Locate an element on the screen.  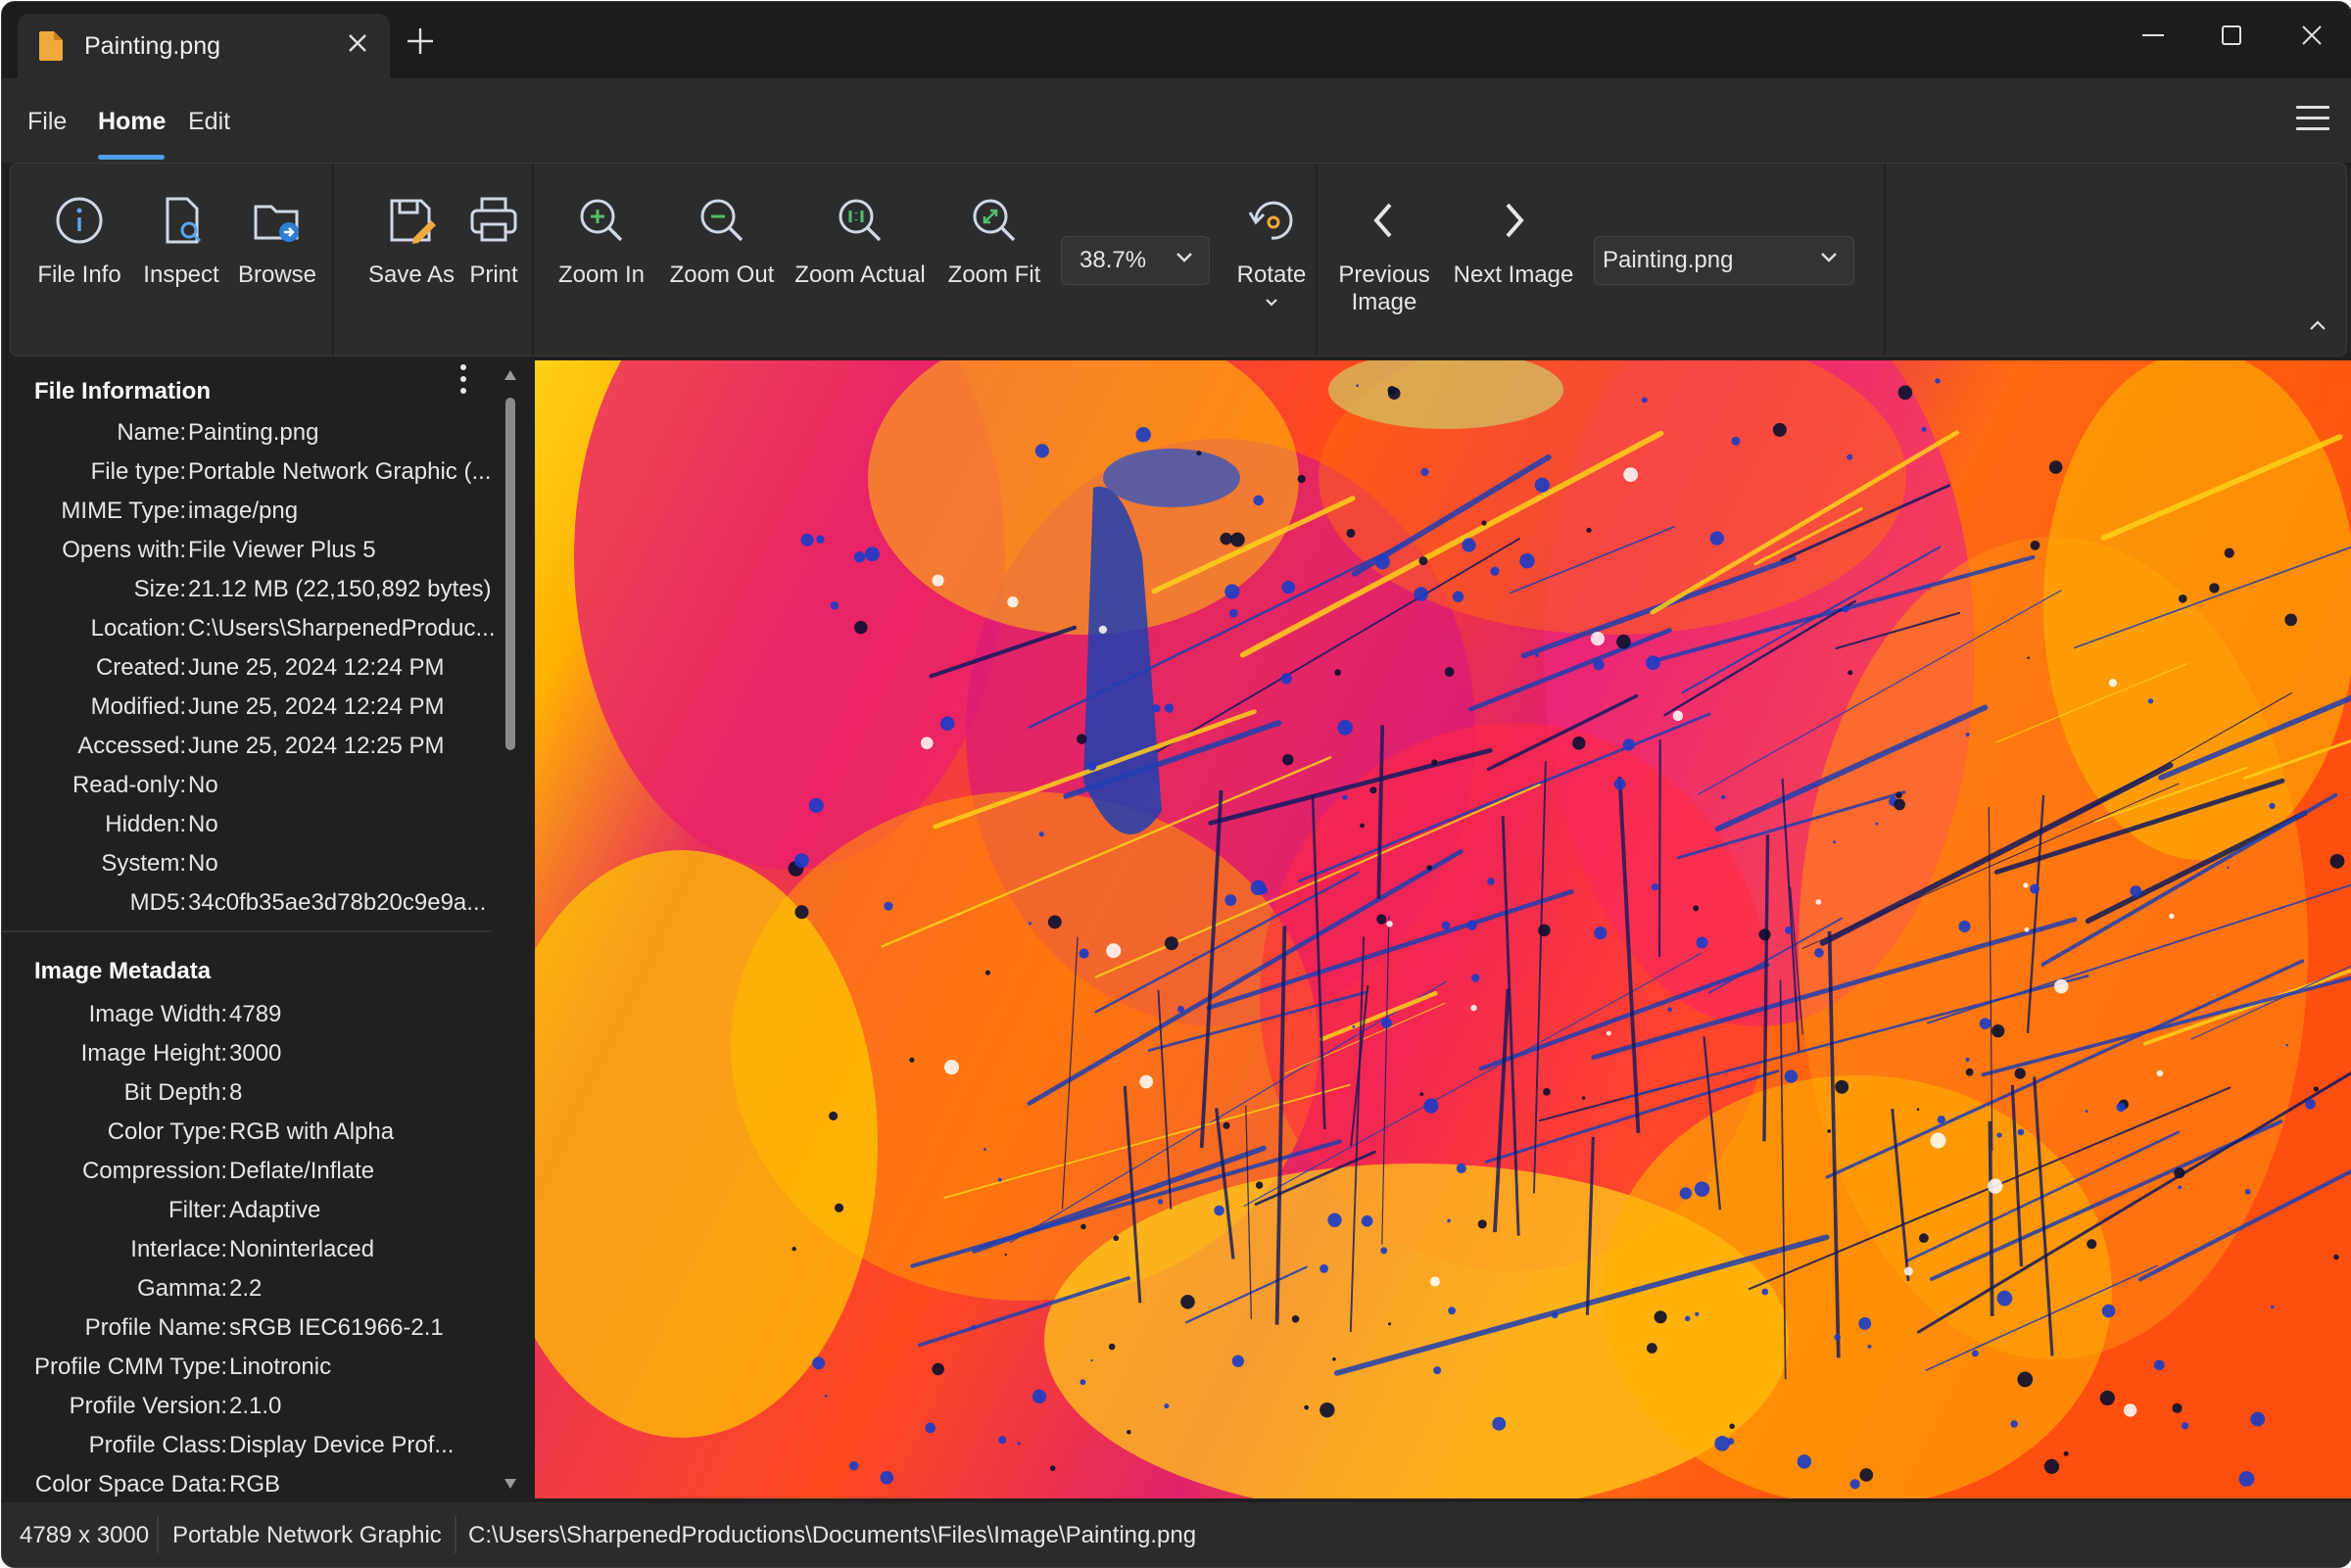
zoom-level-value: 38.7% is located at coordinates (1113, 260).